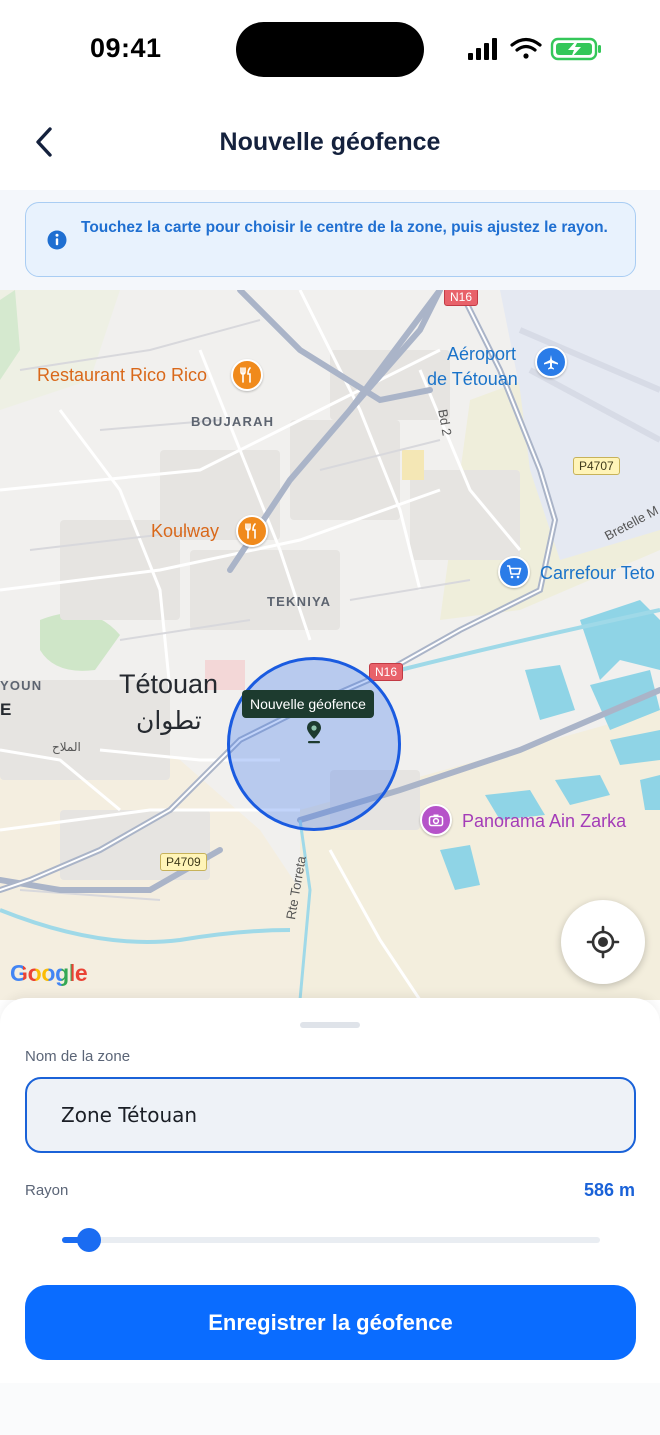 This screenshot has width=660, height=1435. I want to click on map-pin-icon, so click(314, 732).